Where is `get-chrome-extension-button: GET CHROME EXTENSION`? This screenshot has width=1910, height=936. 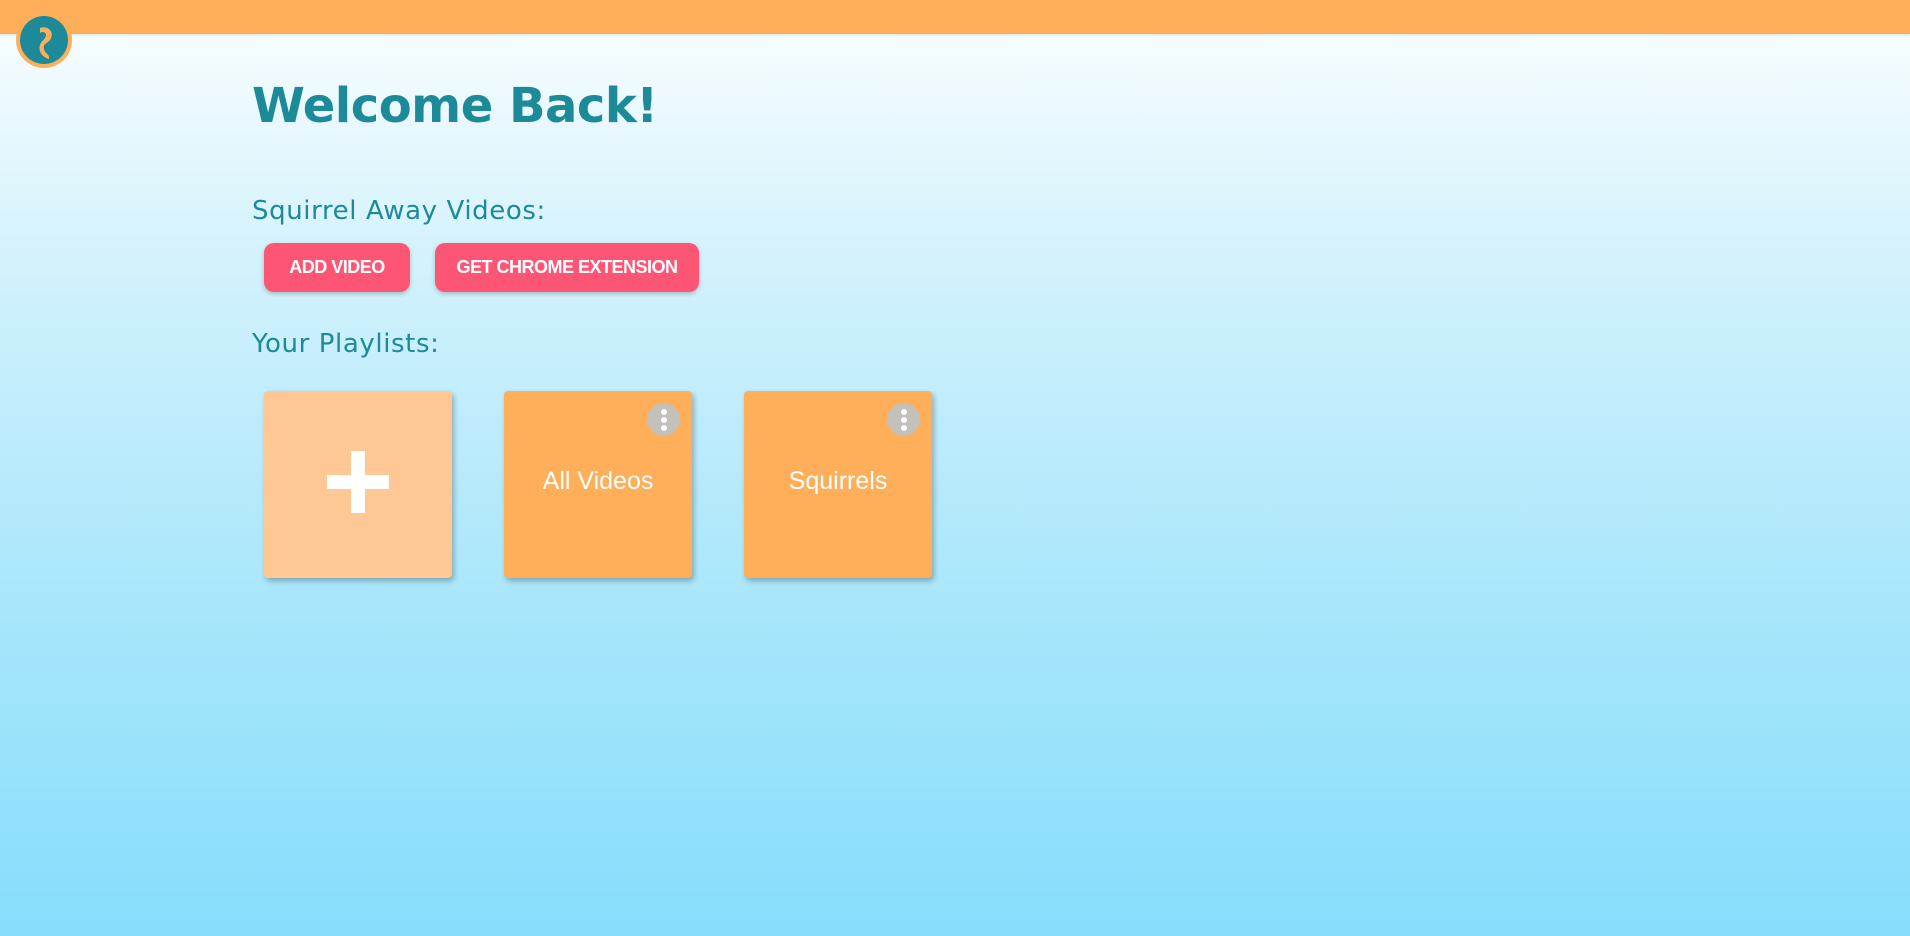 get-chrome-extension-button: GET CHROME EXTENSION is located at coordinates (567, 267).